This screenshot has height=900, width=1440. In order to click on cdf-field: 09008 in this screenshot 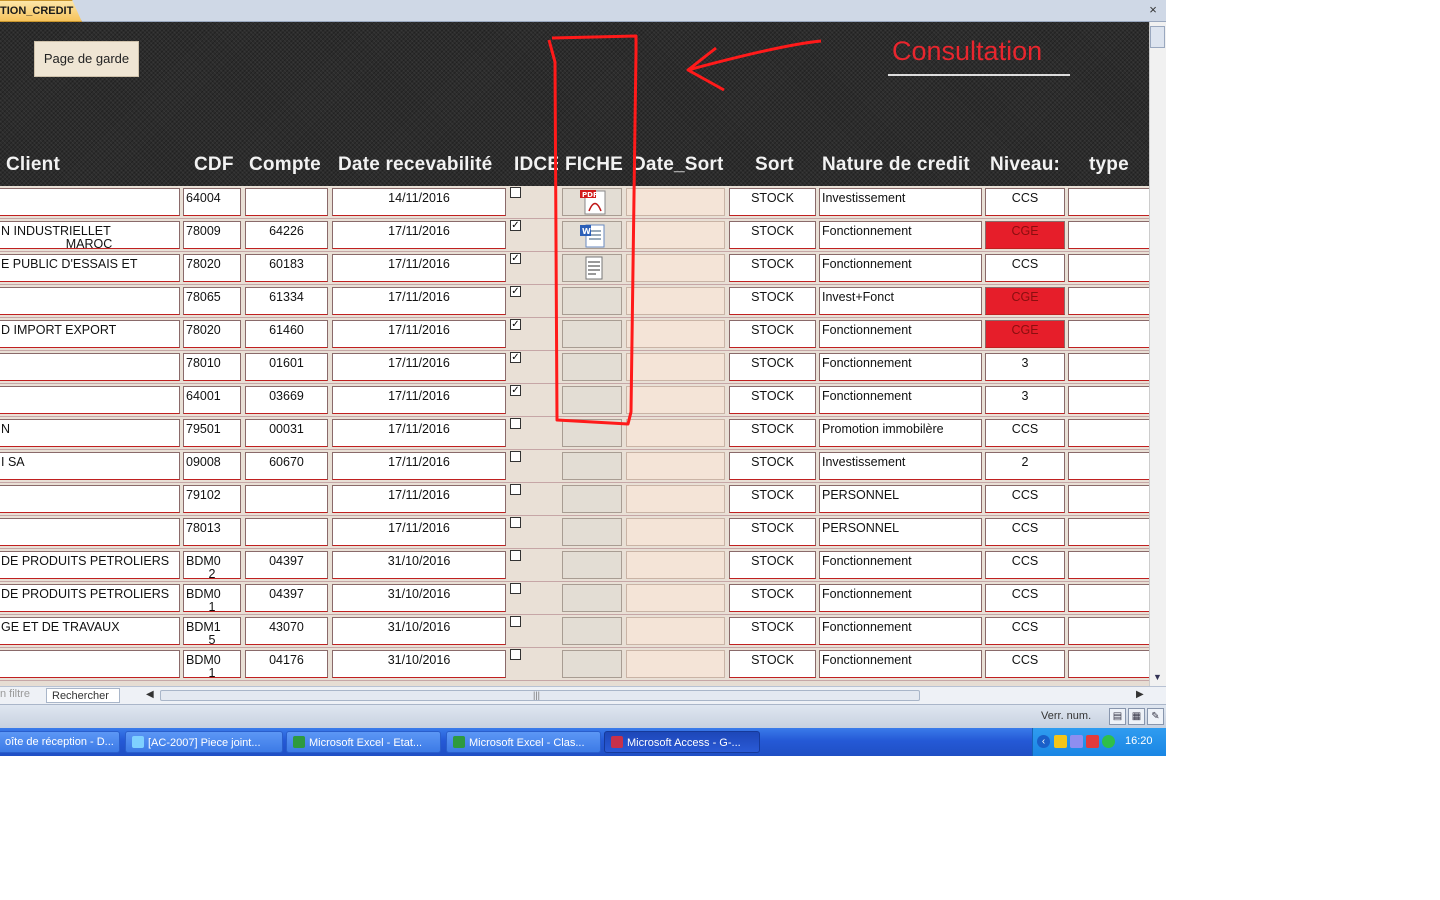, I will do `click(212, 466)`.